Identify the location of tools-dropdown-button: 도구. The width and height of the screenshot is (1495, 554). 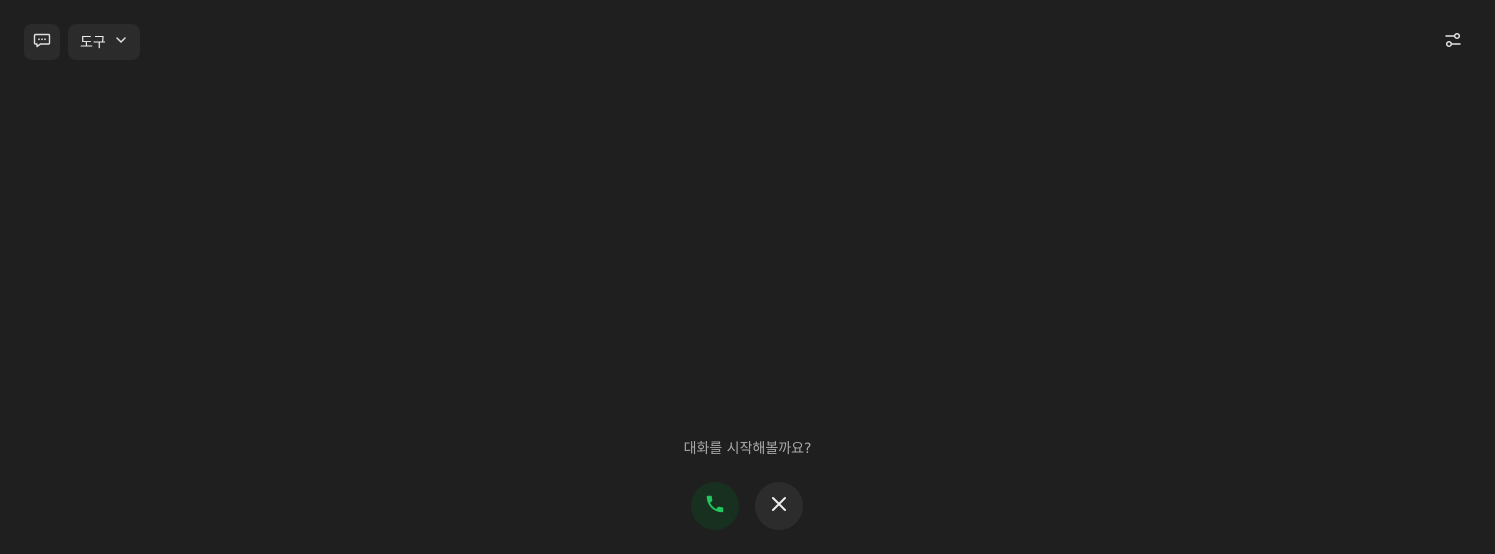
(104, 42).